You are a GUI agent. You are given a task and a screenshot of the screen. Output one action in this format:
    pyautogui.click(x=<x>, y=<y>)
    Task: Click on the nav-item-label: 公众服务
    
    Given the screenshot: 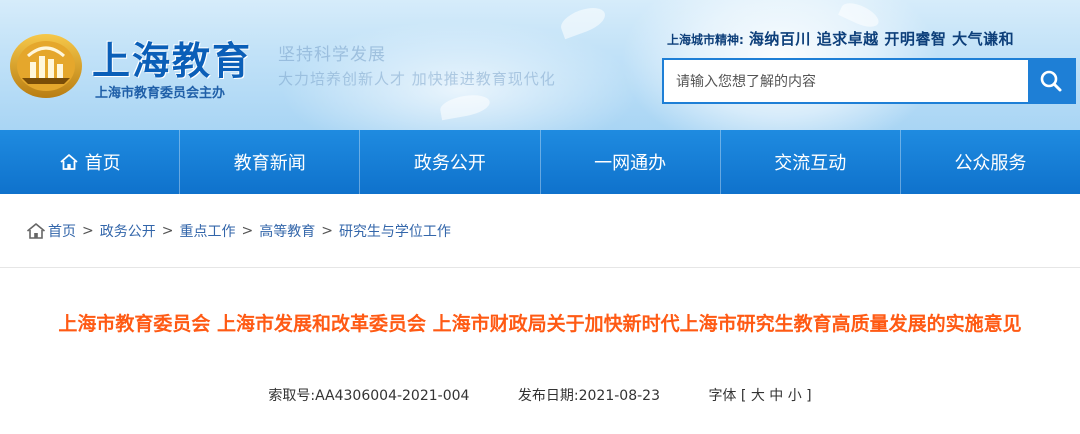 What is the action you would take?
    pyautogui.click(x=990, y=163)
    